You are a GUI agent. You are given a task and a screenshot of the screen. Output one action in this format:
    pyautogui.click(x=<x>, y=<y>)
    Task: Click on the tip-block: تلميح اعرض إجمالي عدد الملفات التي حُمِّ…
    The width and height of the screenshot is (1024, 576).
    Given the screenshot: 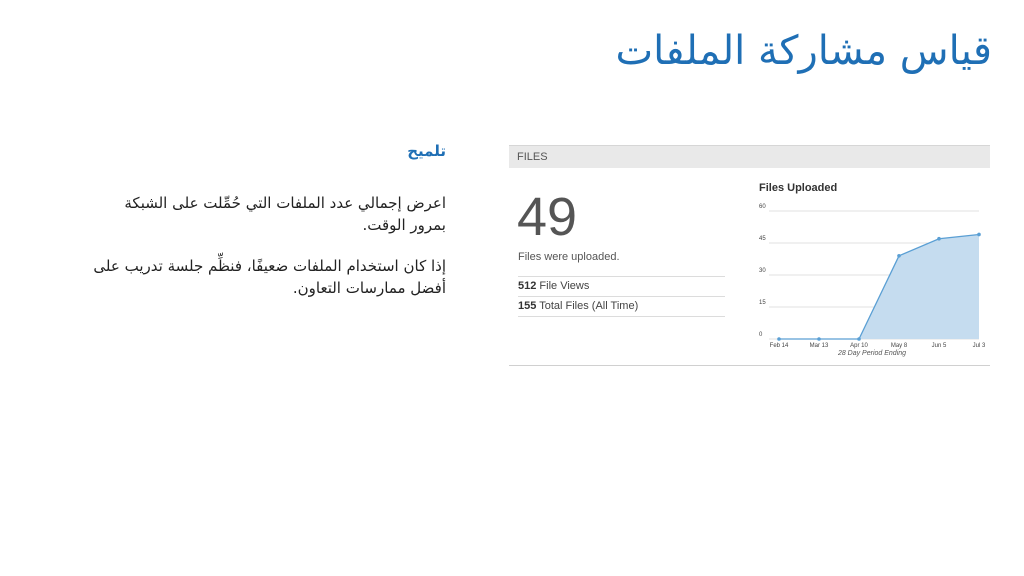 What is the action you would take?
    pyautogui.click(x=266, y=229)
    